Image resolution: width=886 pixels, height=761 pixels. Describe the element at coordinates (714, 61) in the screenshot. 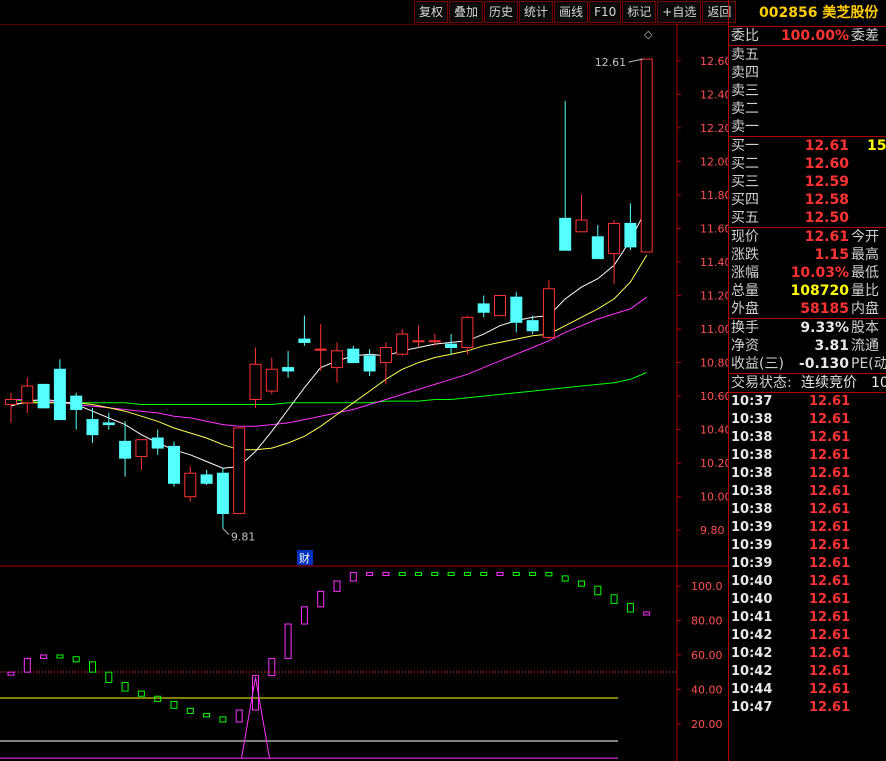

I see `price-tick-label: 12.60` at that location.